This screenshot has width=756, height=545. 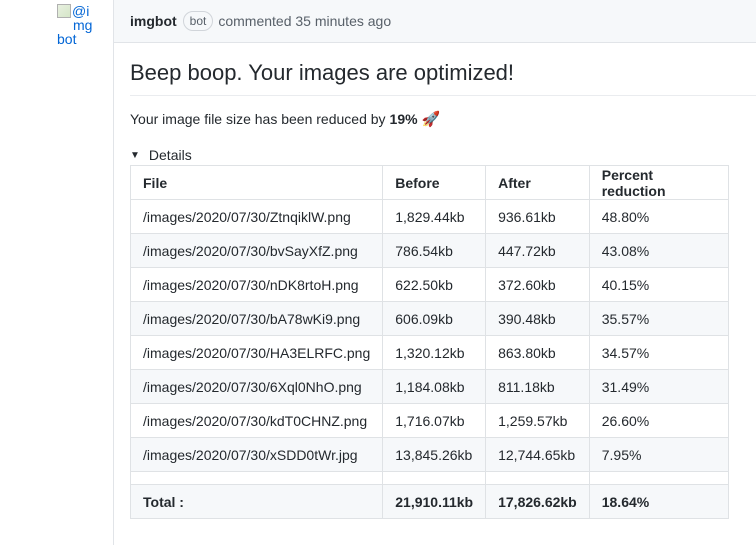 I want to click on file-cell: /images/2020/07/30/kdT0CHNZ.png, so click(x=256, y=420).